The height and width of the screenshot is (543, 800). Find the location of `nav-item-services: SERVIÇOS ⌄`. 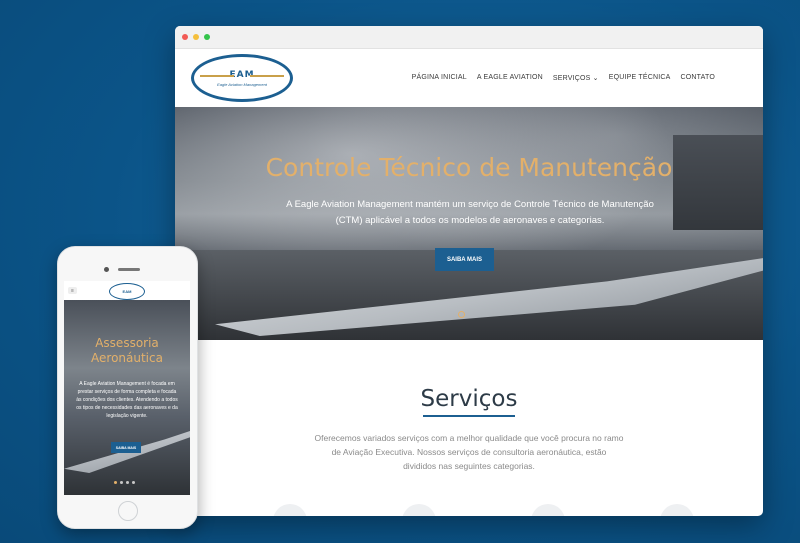

nav-item-services: SERVIÇOS ⌄ is located at coordinates (576, 78).